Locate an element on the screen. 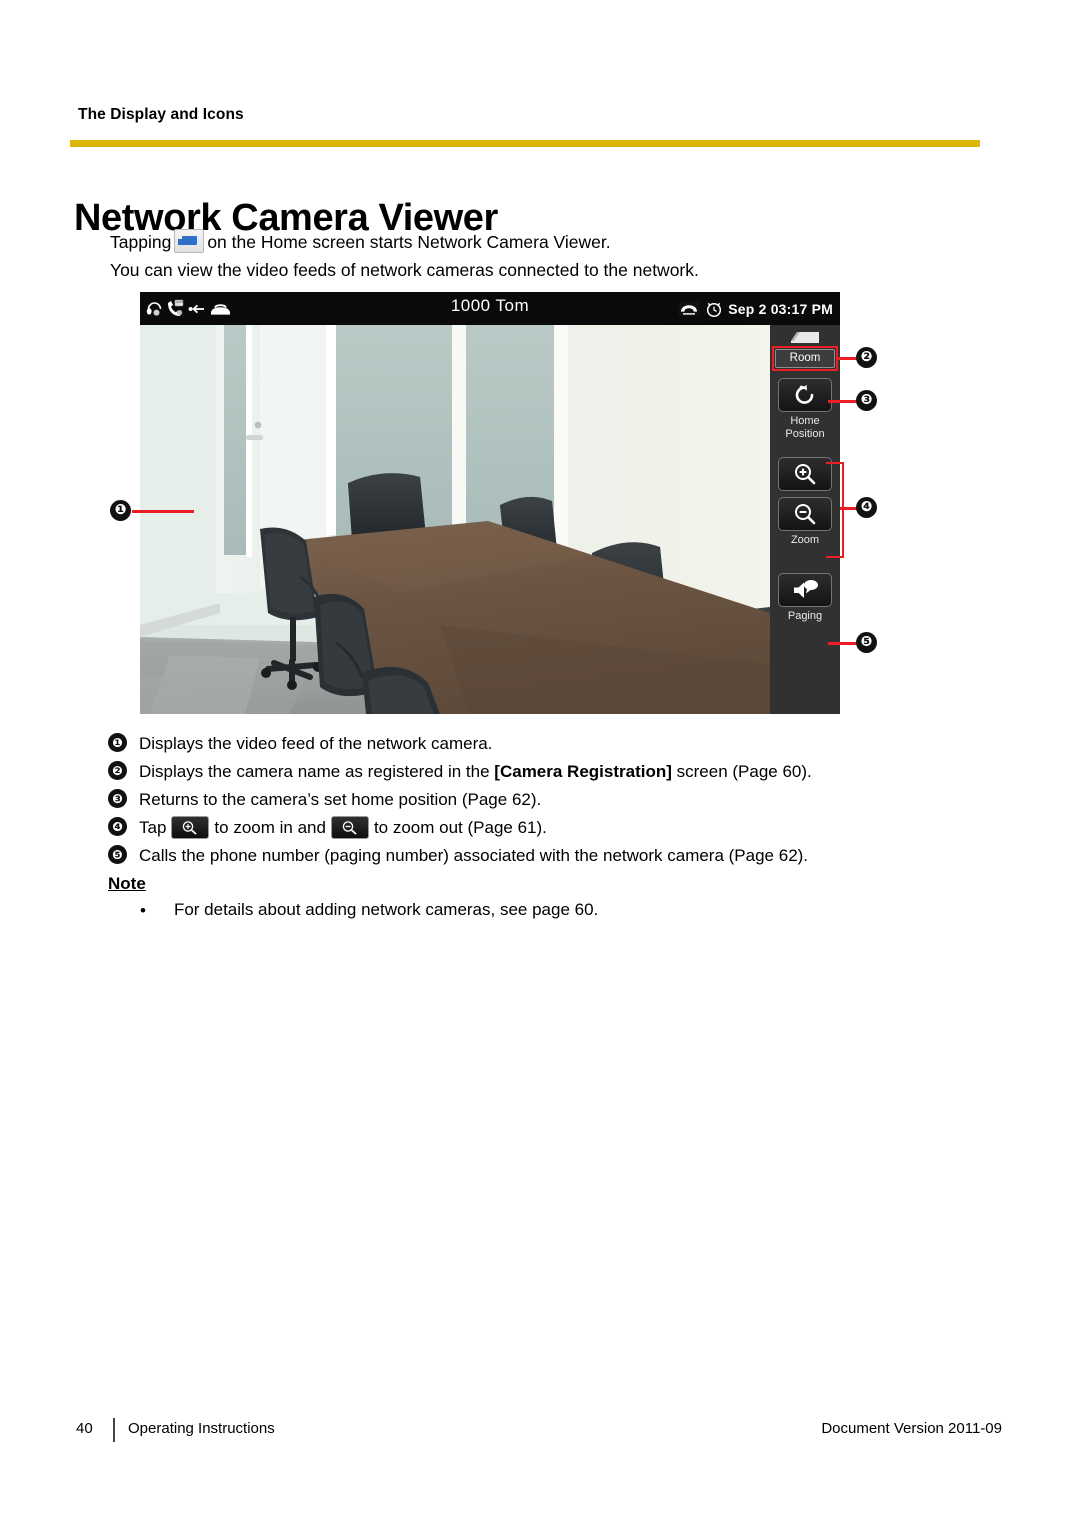 The height and width of the screenshot is (1527, 1080). paging-button is located at coordinates (805, 590).